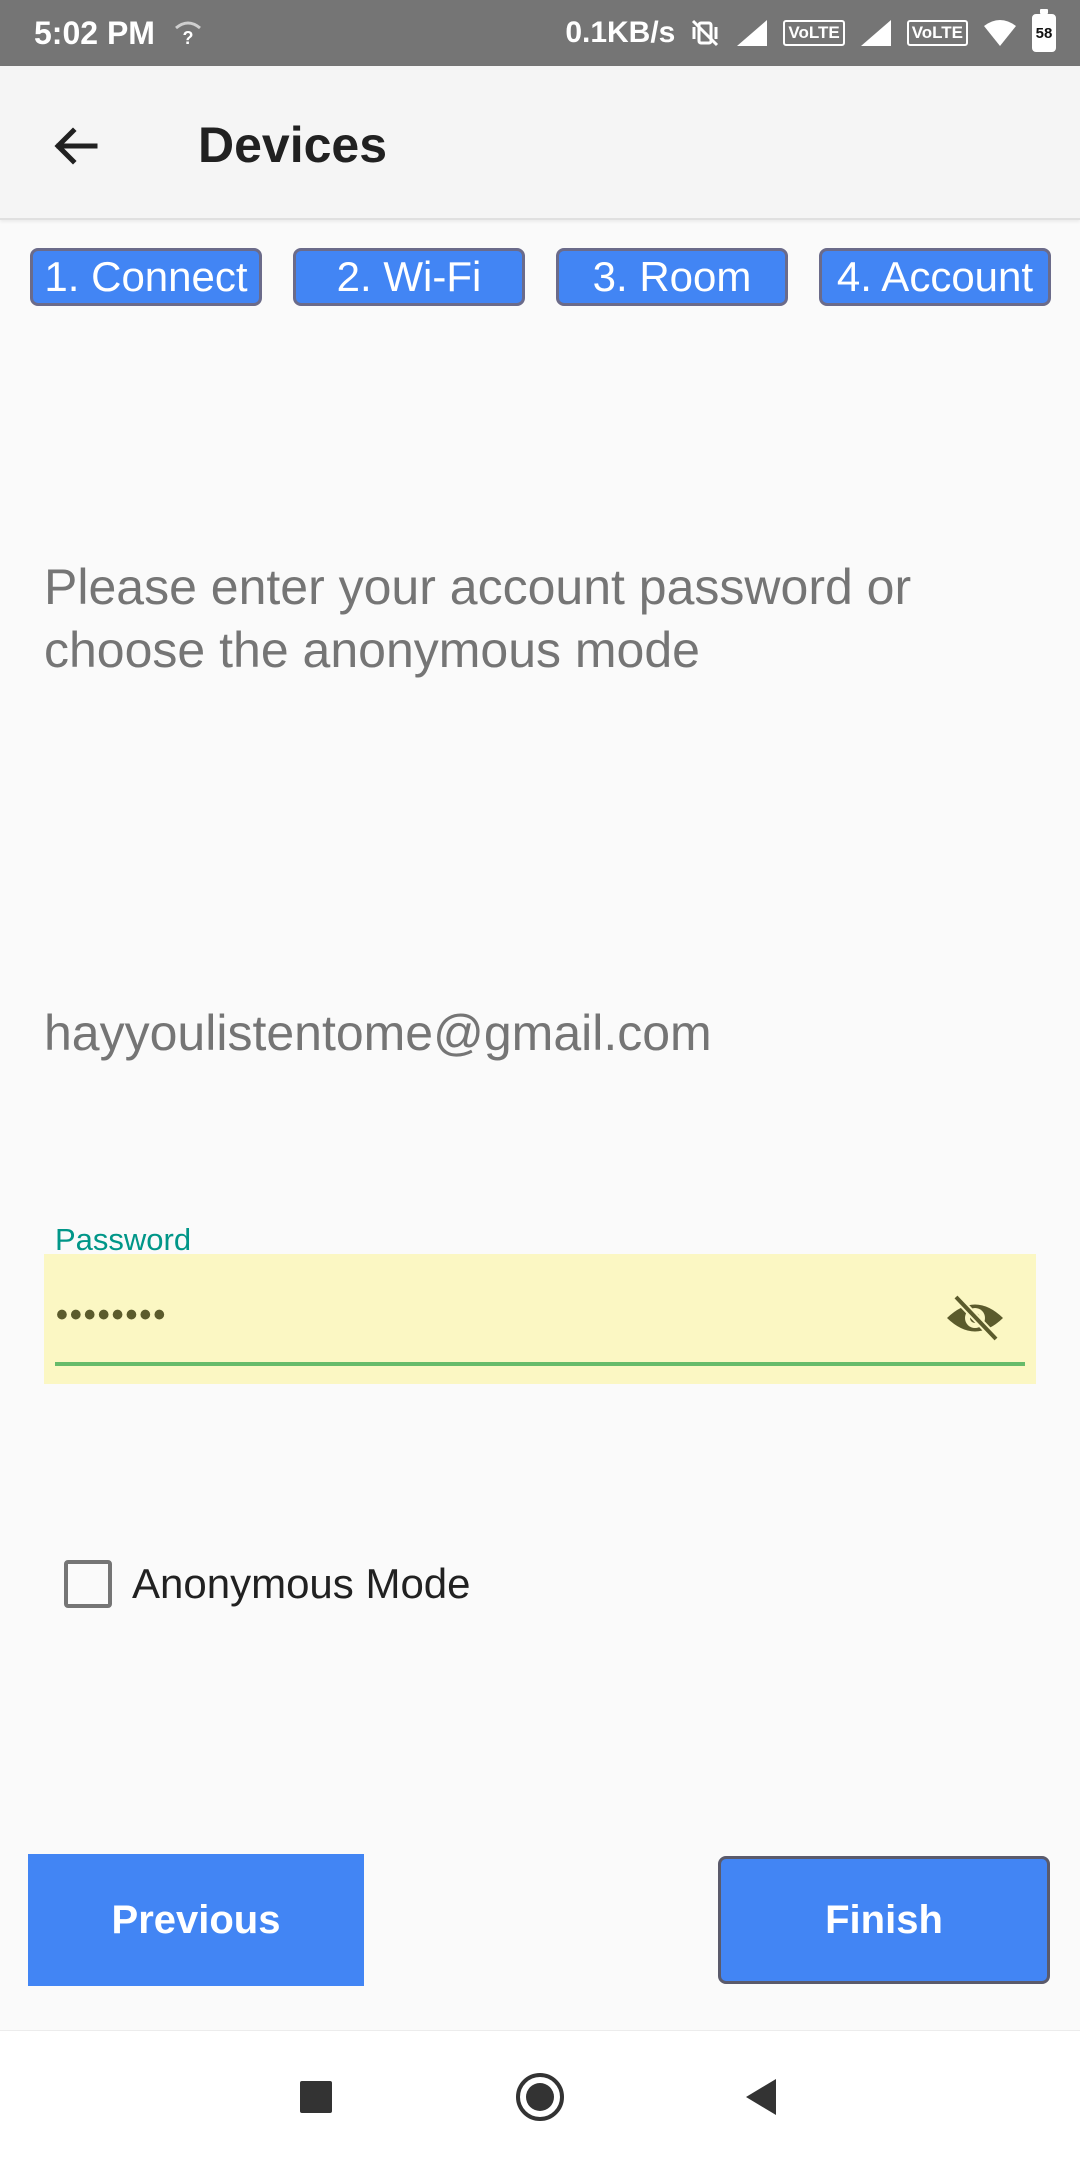  Describe the element at coordinates (884, 1920) in the screenshot. I see `finish-button: Finish` at that location.